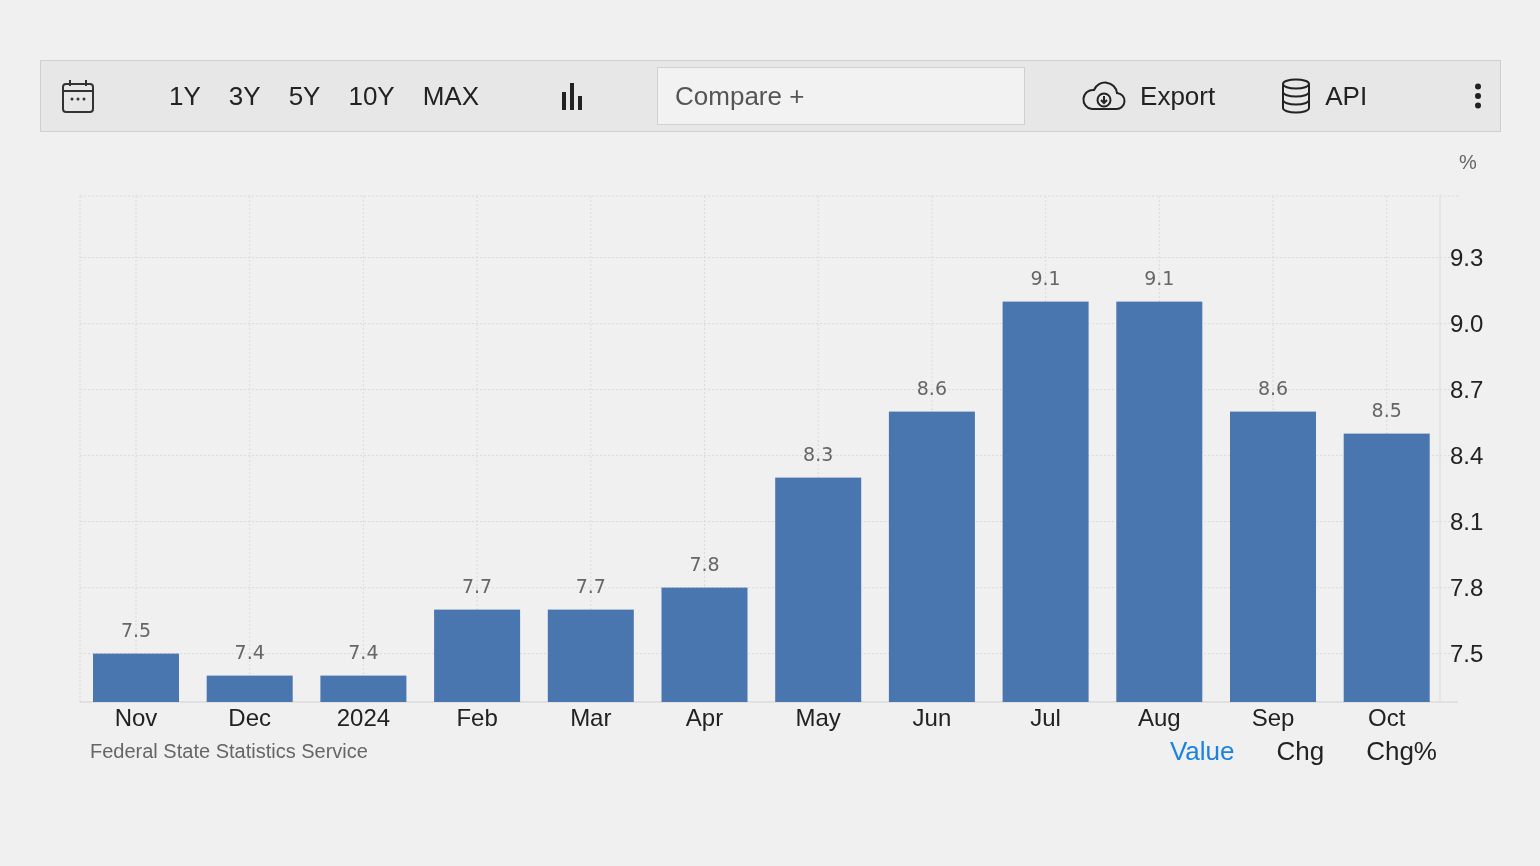 The image size is (1540, 866). Describe the element at coordinates (363, 717) in the screenshot. I see `x-axis-label: 2024` at that location.